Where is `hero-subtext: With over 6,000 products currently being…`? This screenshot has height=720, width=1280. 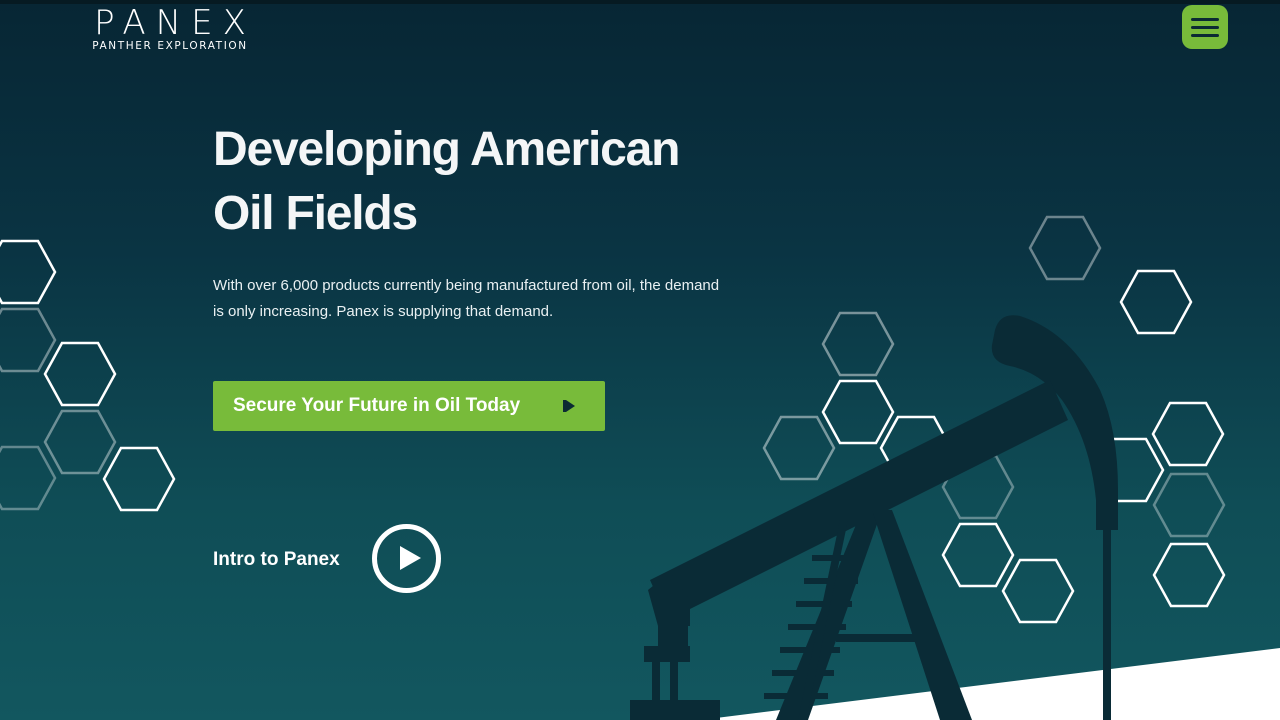
hero-subtext: With over 6,000 products currently being… is located at coordinates (466, 298).